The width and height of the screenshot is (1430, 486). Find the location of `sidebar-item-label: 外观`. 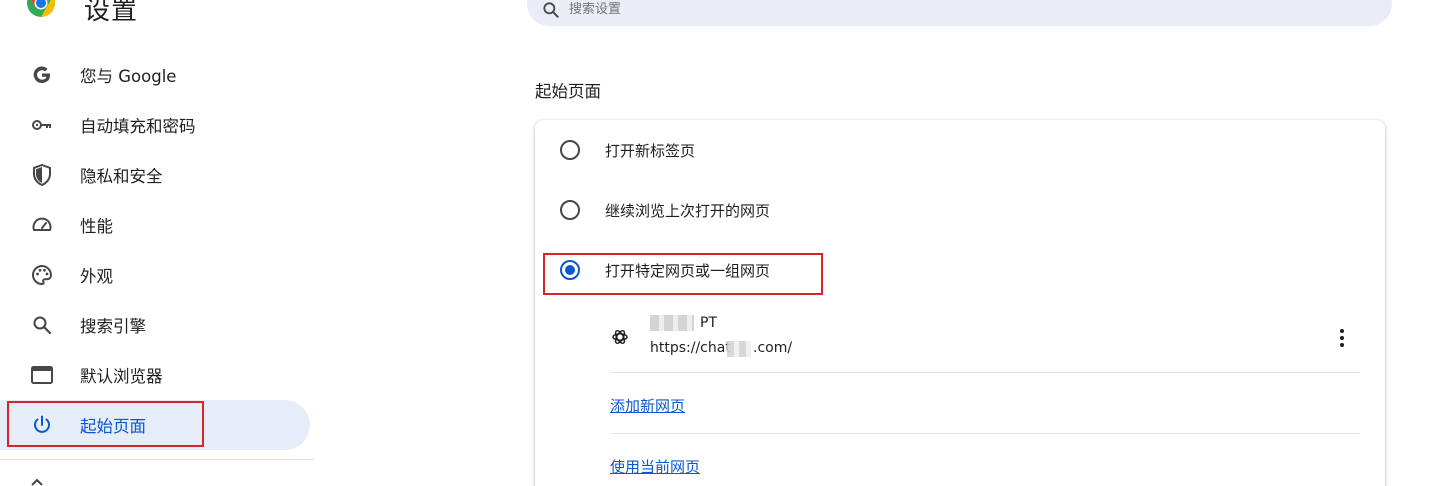

sidebar-item-label: 外观 is located at coordinates (96, 276).